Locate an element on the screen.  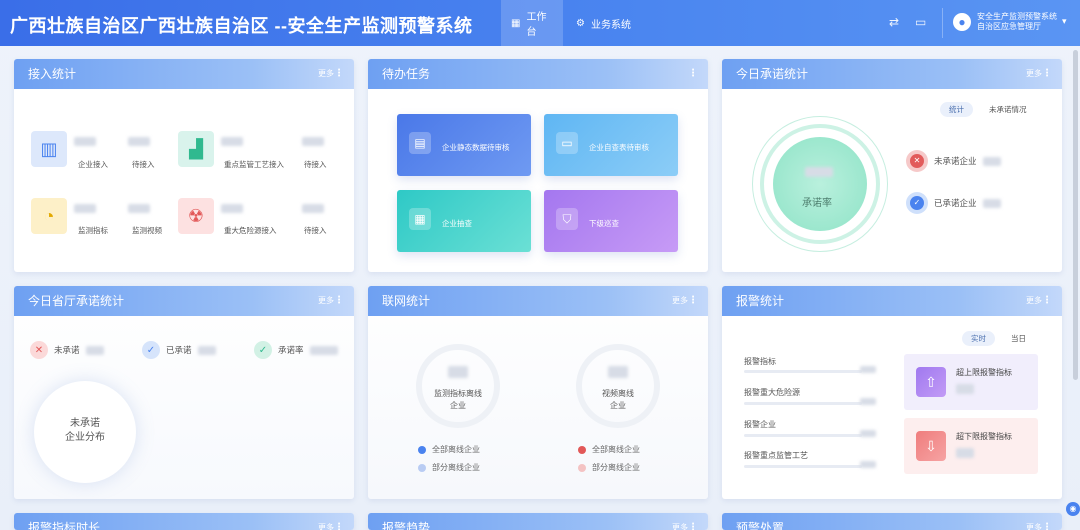
legend-item: 部分离线企业 is located at coordinates (609, 467).